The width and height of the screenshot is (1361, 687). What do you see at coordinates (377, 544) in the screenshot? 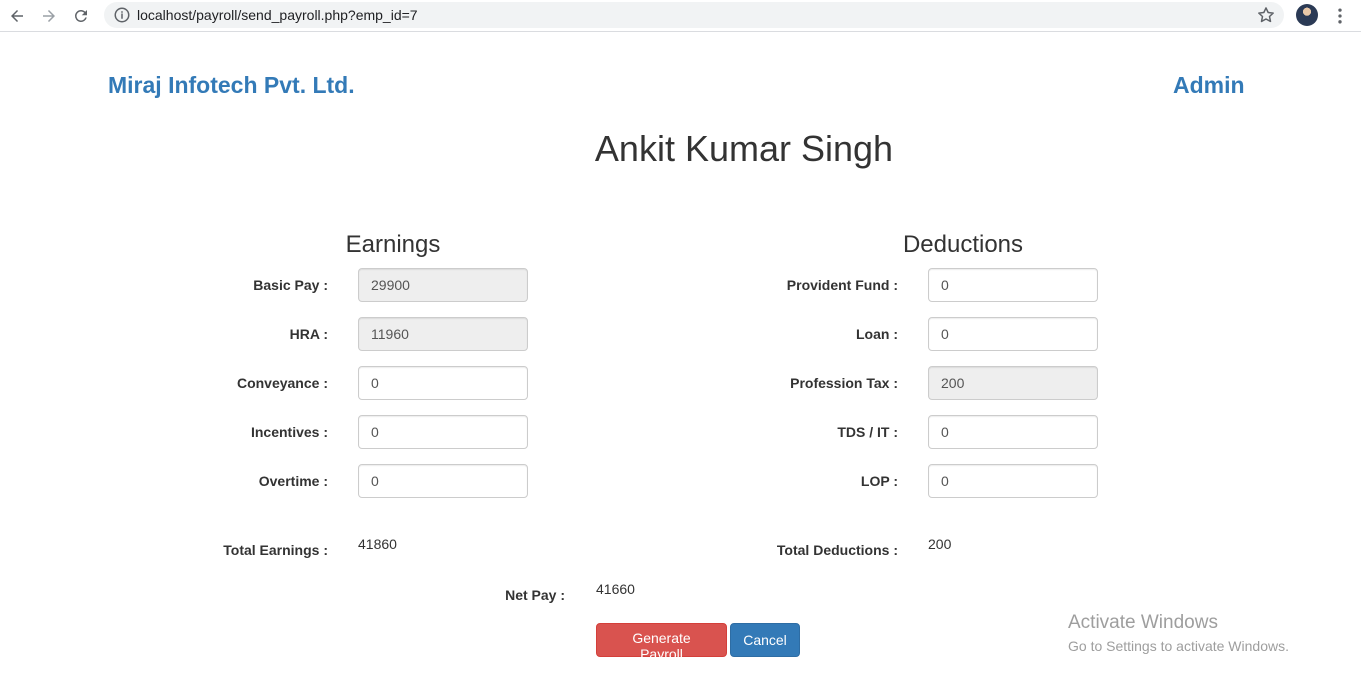
I see `total-earnings-value: 41860` at bounding box center [377, 544].